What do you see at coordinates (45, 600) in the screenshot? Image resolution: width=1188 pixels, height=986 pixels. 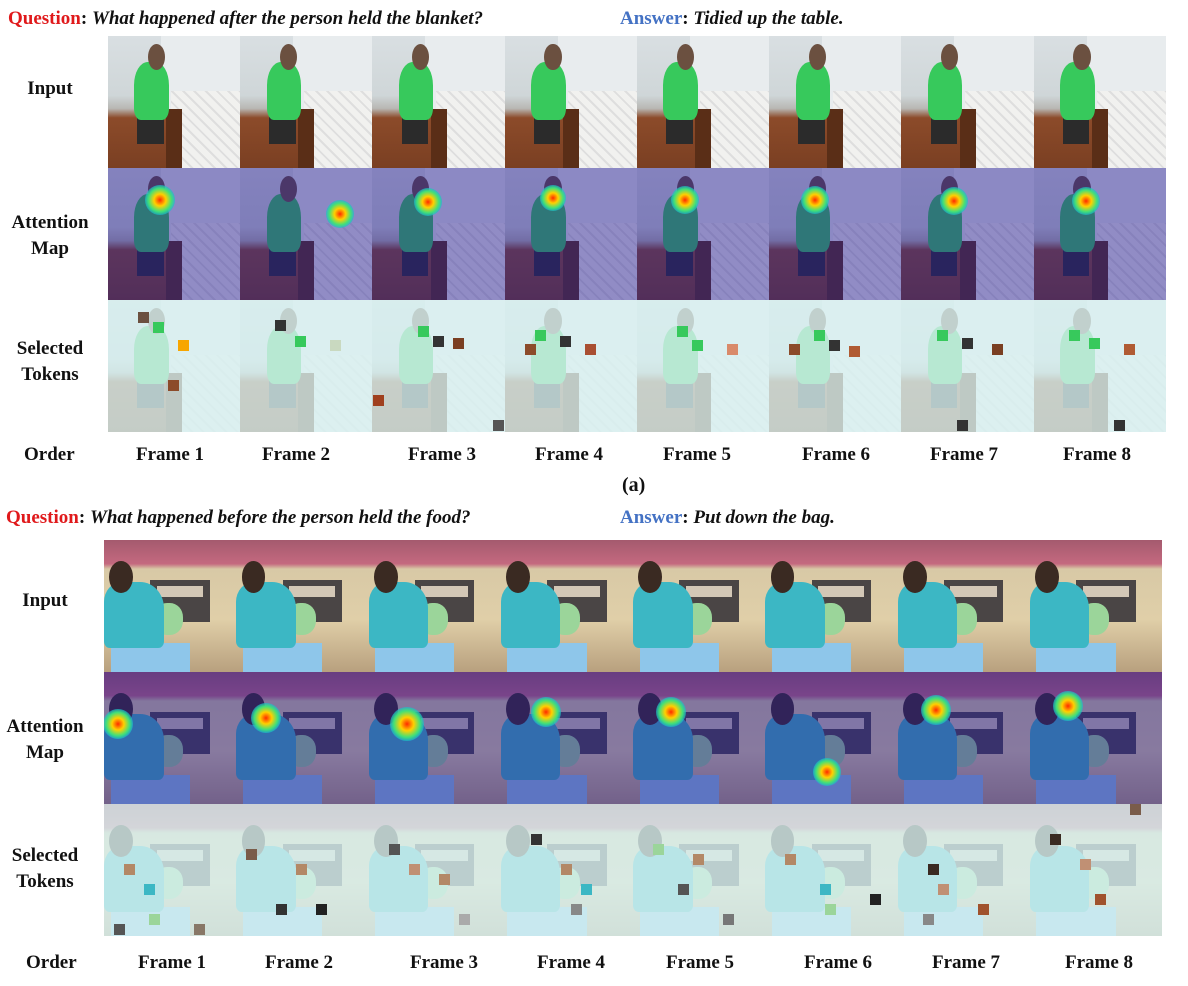 I see `row-label-input-b: Input` at bounding box center [45, 600].